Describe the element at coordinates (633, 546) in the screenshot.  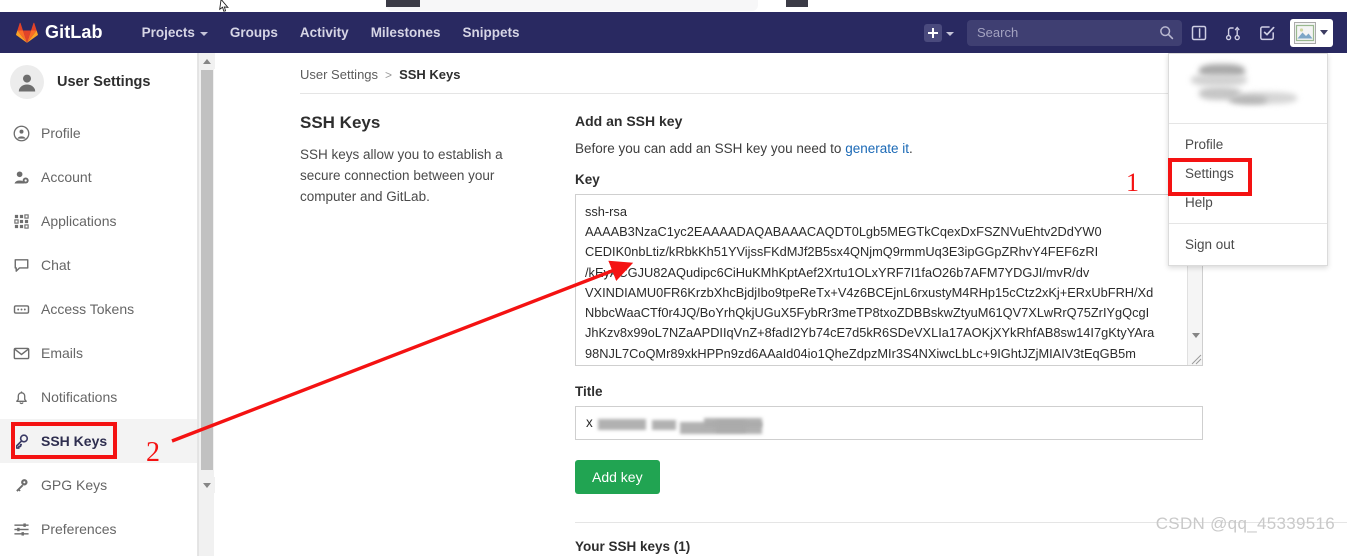
I see `your-ssh-keys-heading: Your SSH keys (1)` at that location.